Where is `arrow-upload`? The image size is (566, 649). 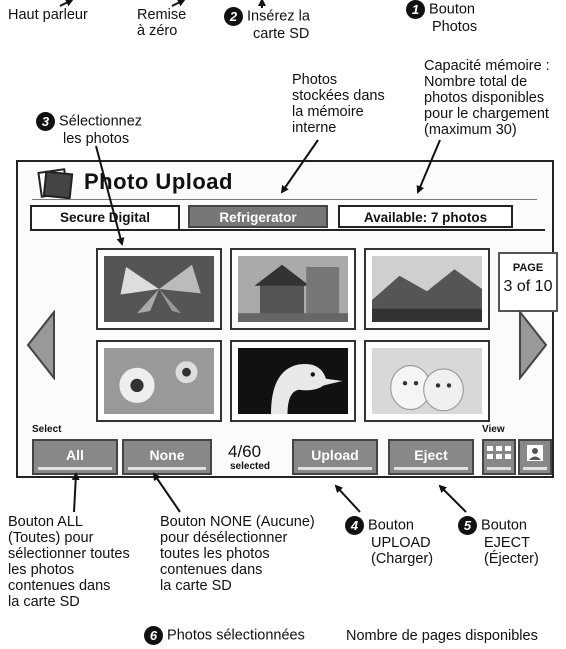
arrow-upload is located at coordinates (347, 498).